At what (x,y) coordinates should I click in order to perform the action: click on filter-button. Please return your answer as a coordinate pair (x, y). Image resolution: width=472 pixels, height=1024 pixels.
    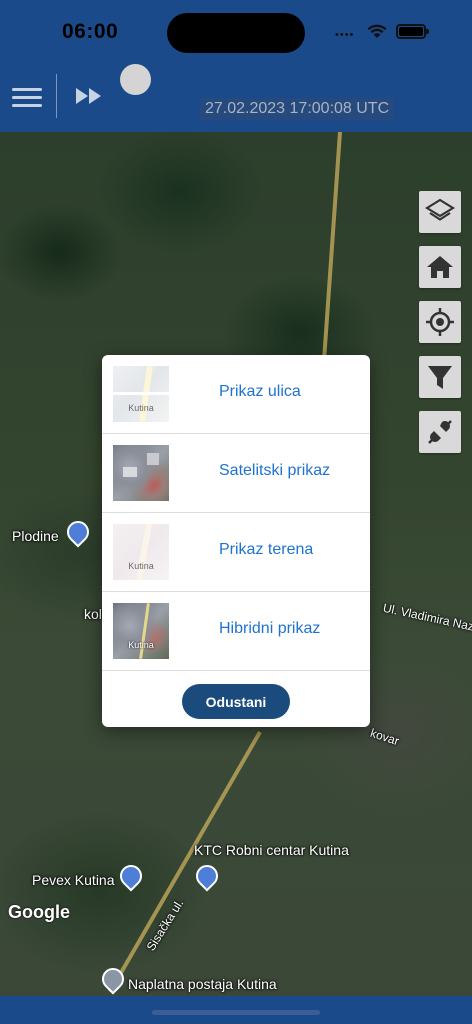
    Looking at the image, I should click on (440, 377).